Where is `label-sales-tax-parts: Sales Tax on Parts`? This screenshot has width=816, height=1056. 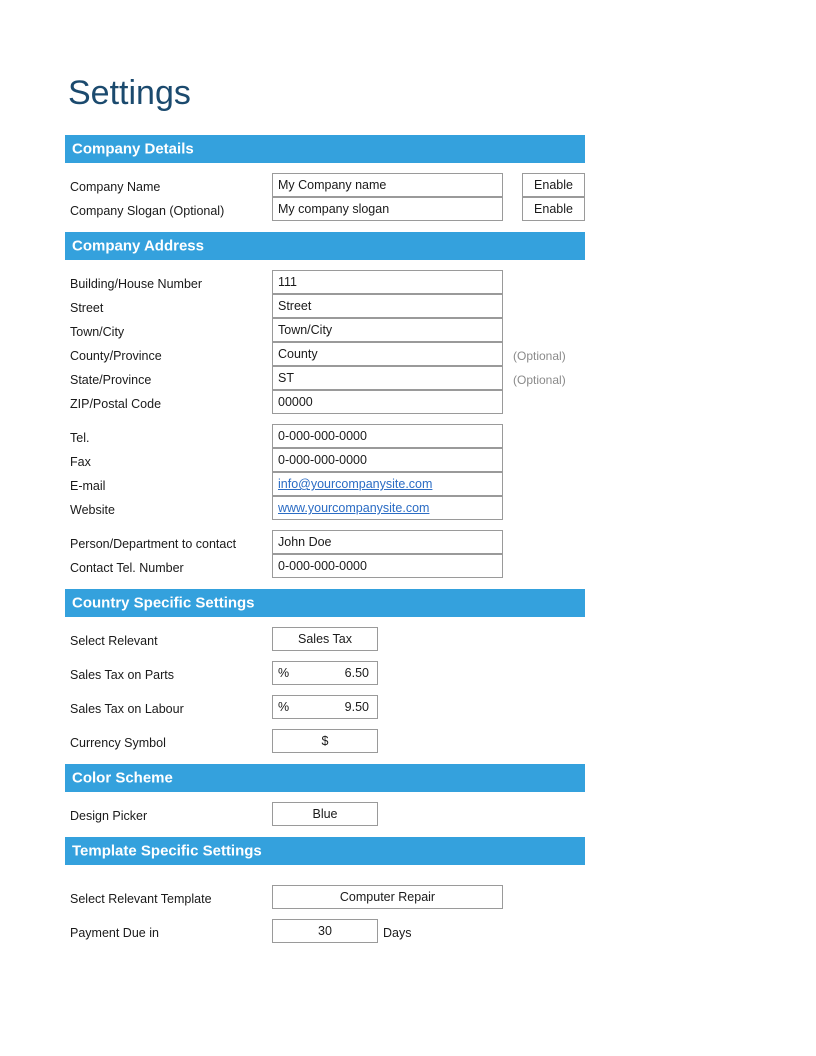 label-sales-tax-parts: Sales Tax on Parts is located at coordinates (122, 675).